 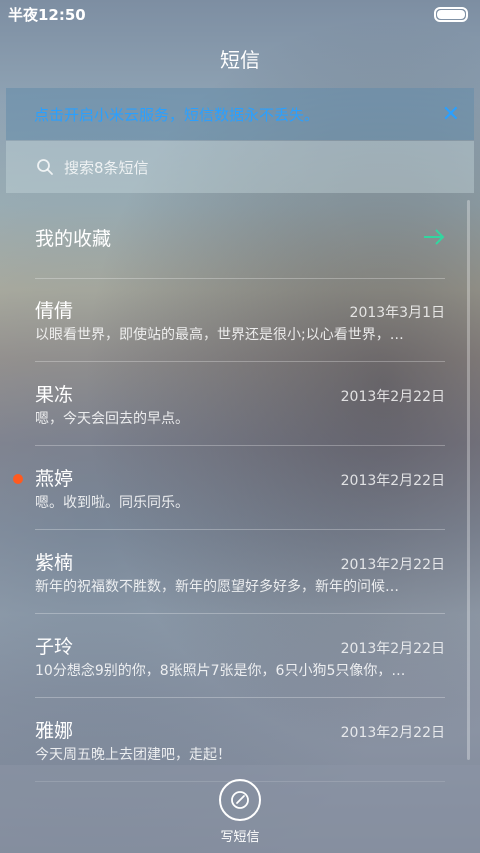 What do you see at coordinates (176, 114) in the screenshot?
I see `banner-text: 点击开启小米云服务，短信数据永不丢失。` at bounding box center [176, 114].